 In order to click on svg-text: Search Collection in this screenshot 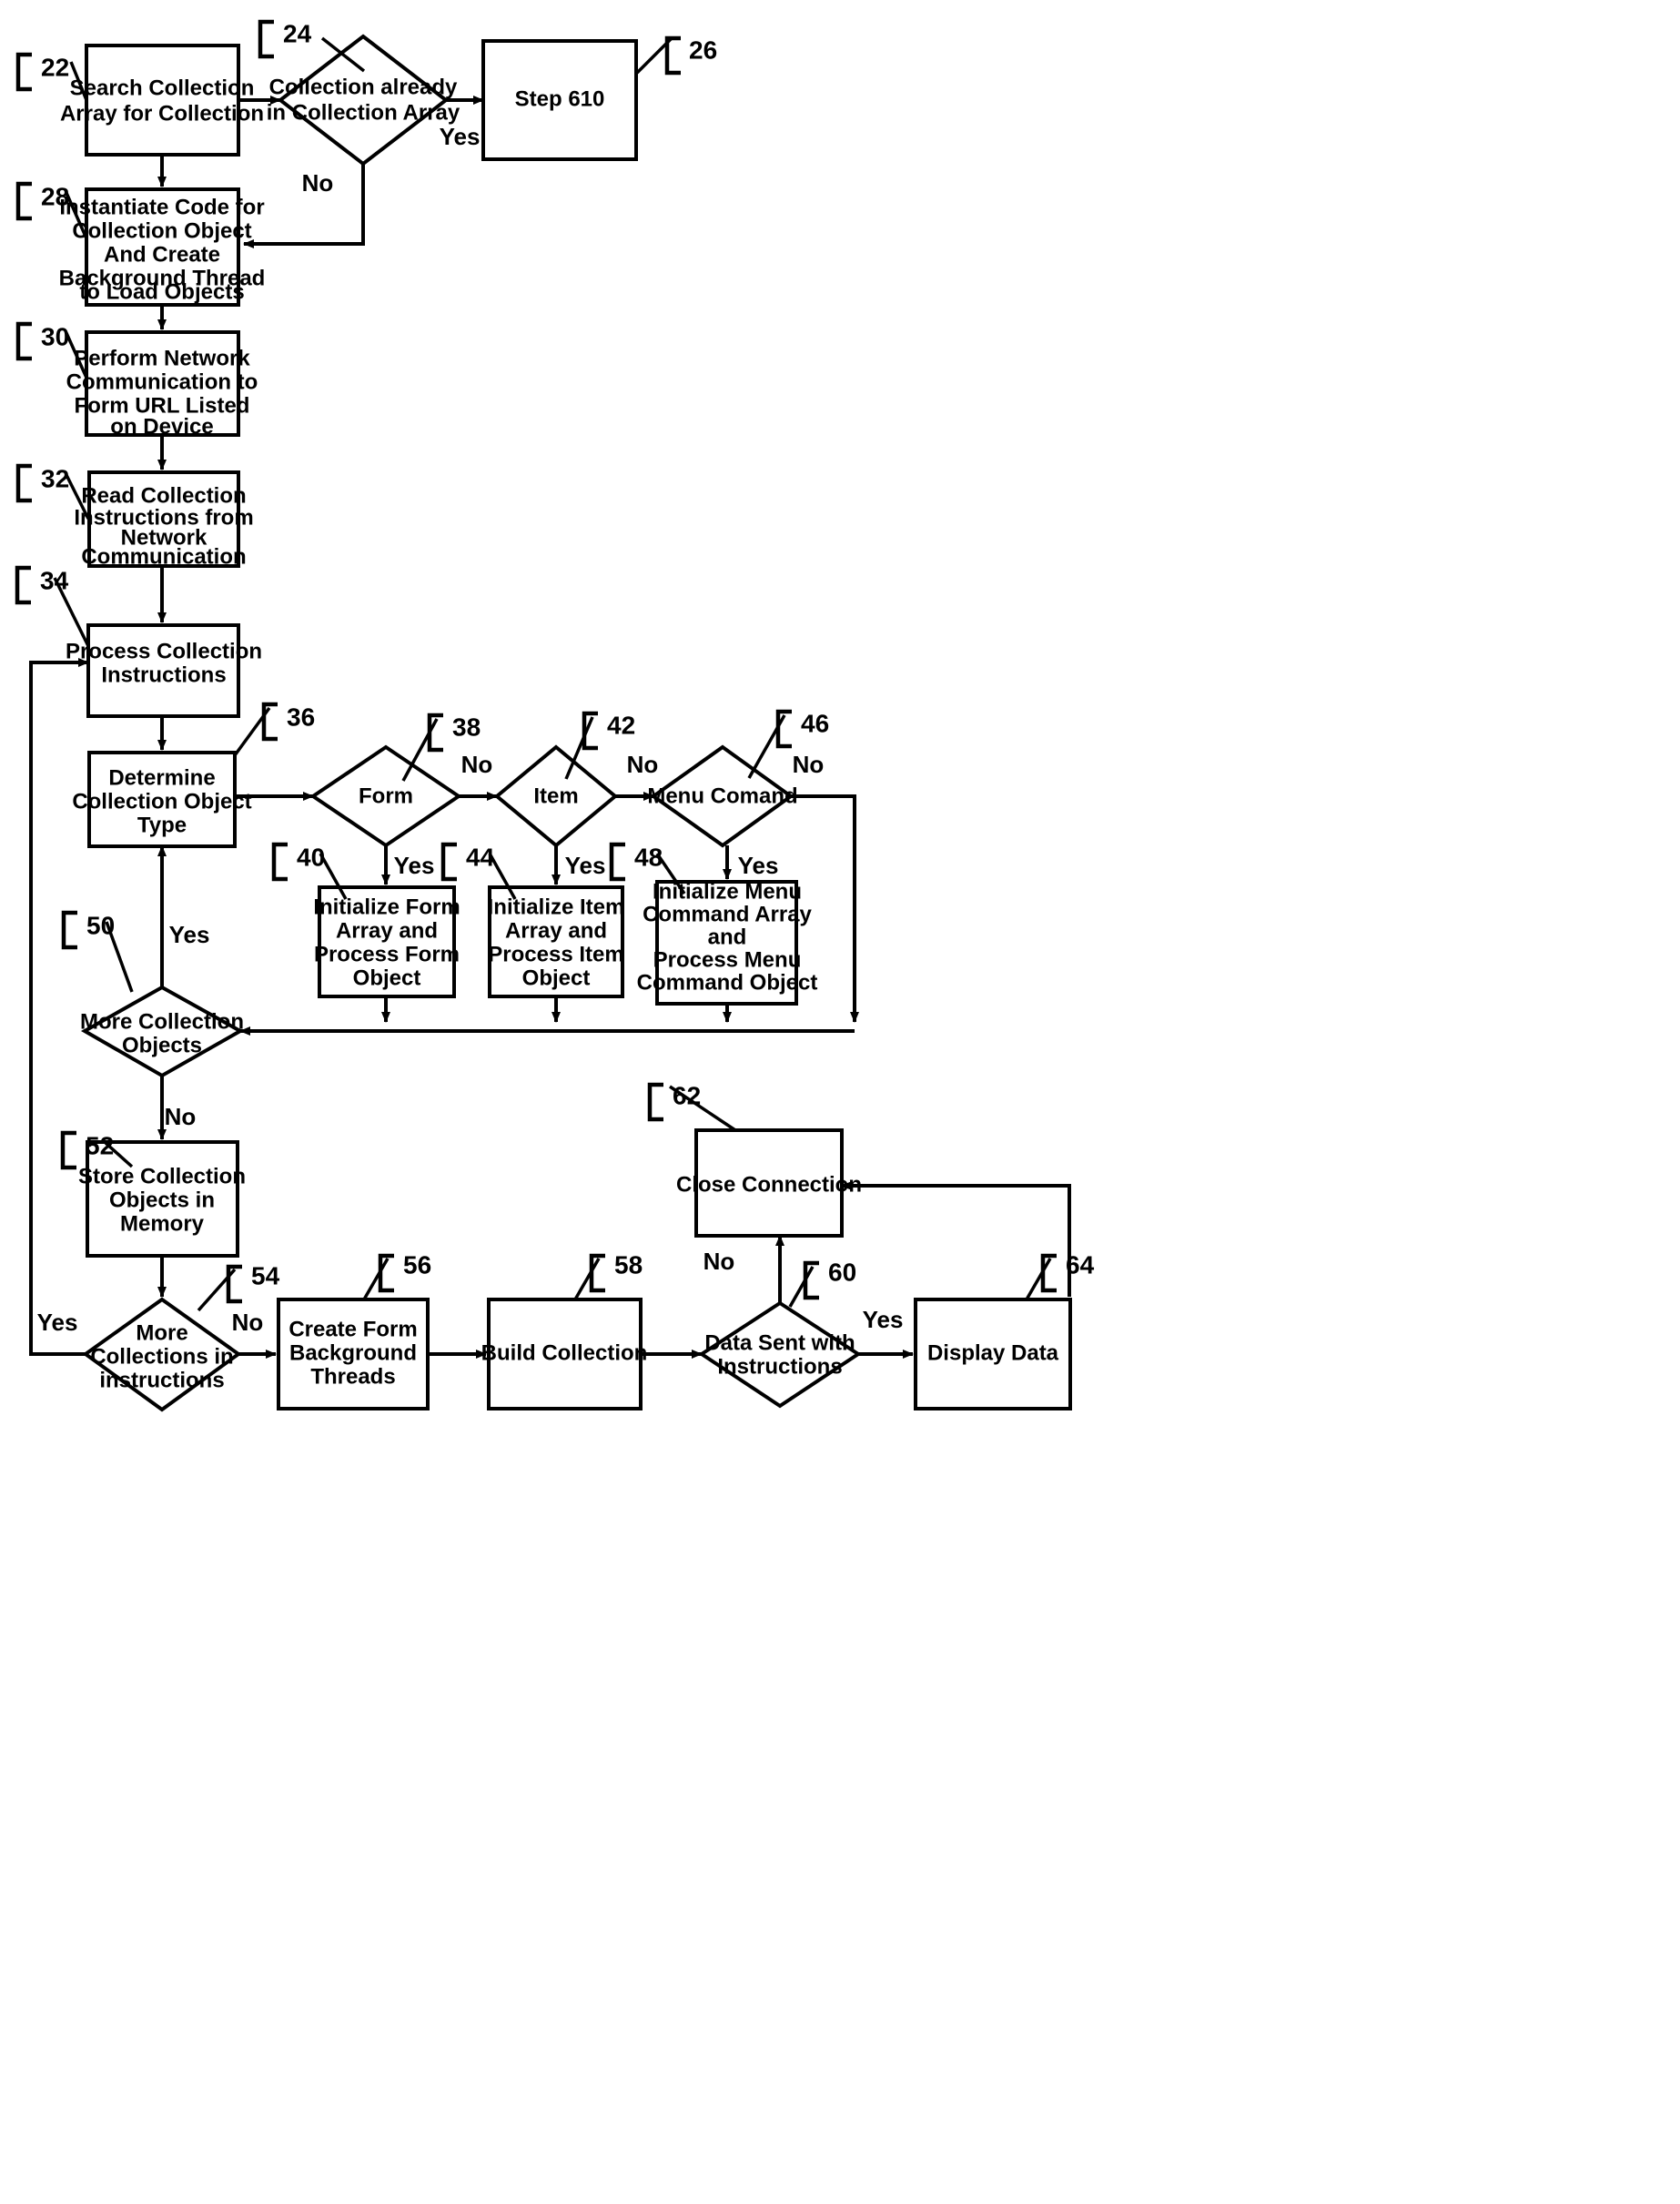, I will do `click(162, 88)`.